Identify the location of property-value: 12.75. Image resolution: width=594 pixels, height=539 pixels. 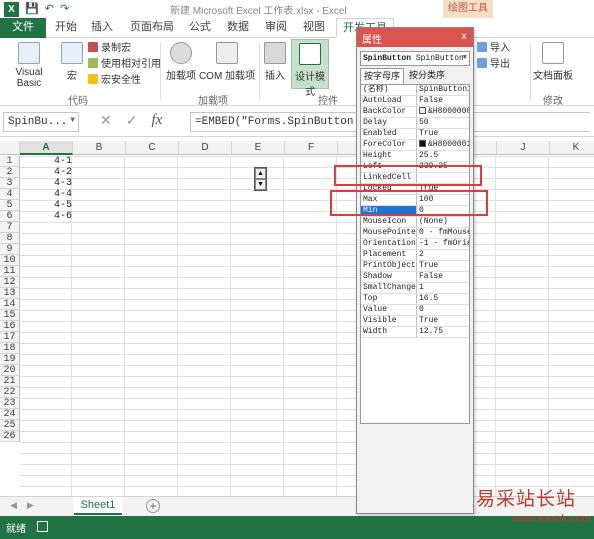
(443, 332).